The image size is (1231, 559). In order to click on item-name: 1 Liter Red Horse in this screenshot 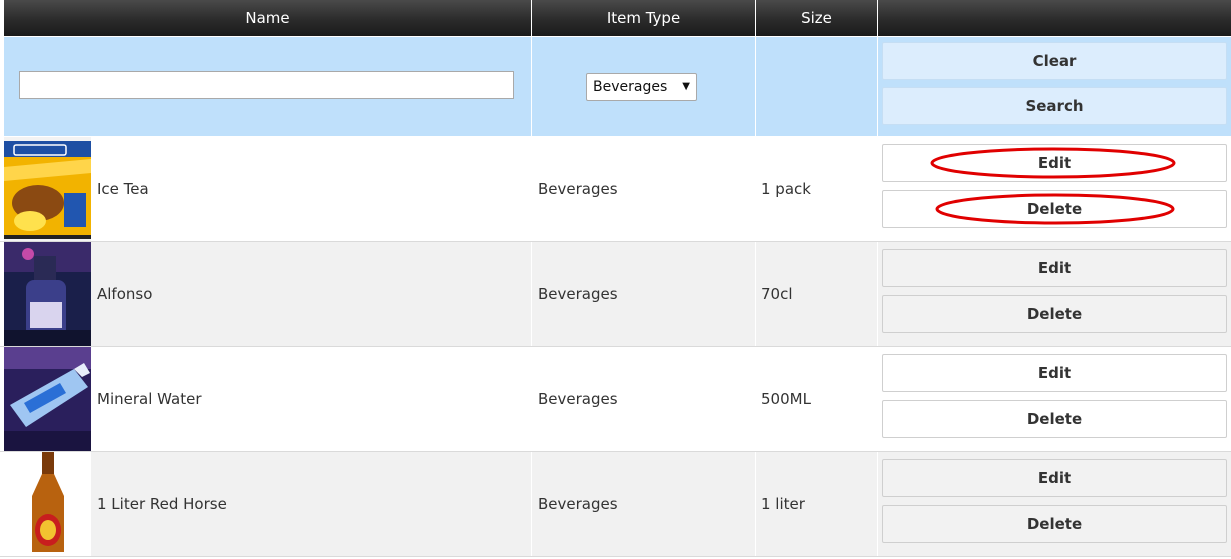, I will do `click(162, 504)`.